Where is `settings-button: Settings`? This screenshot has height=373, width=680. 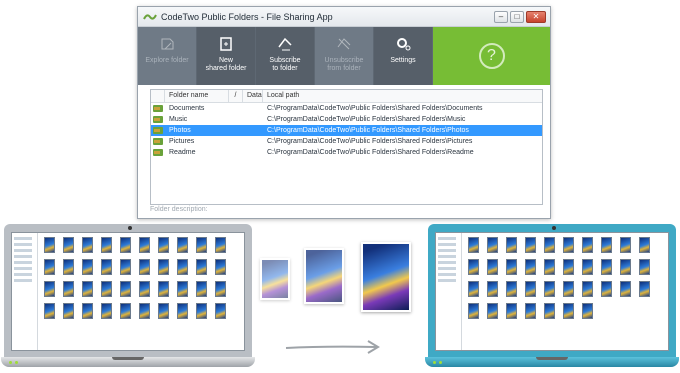 settings-button: Settings is located at coordinates (403, 56).